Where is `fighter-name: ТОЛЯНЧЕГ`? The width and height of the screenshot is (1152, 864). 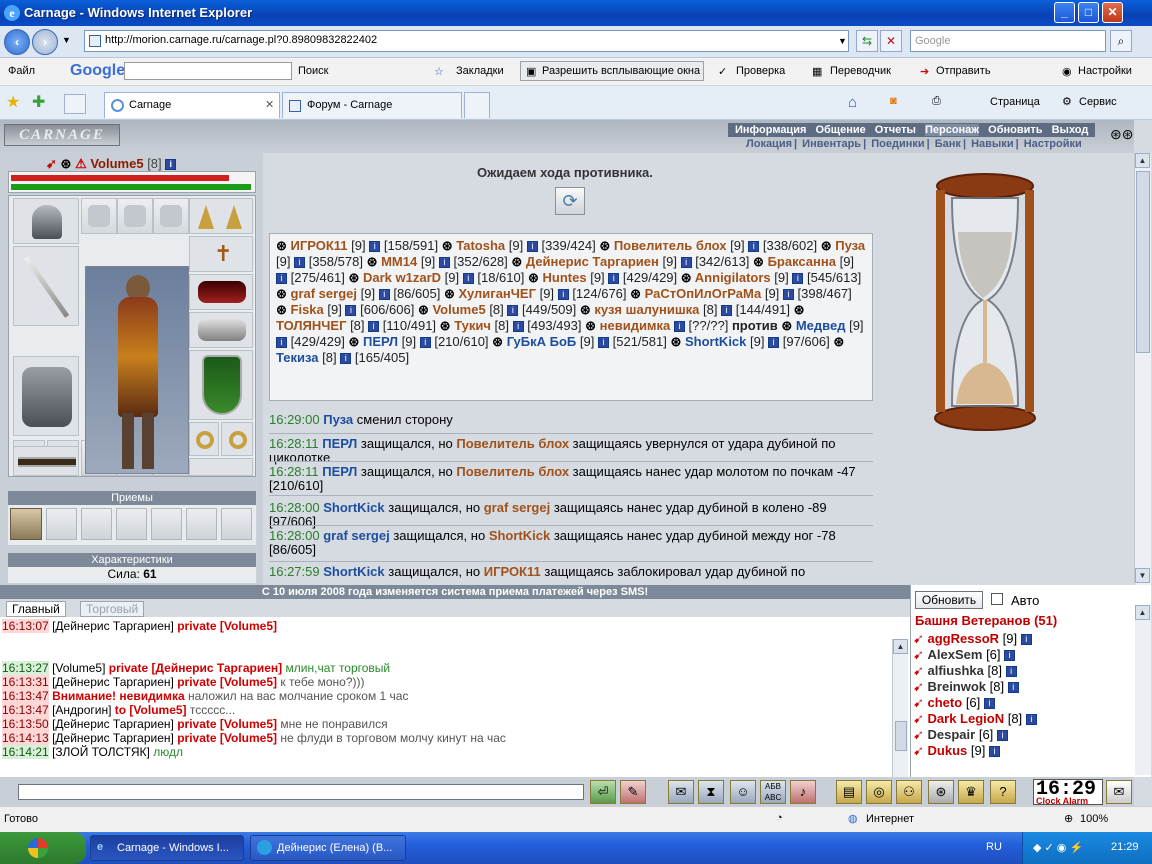 fighter-name: ТОЛЯНЧЕГ is located at coordinates (311, 325).